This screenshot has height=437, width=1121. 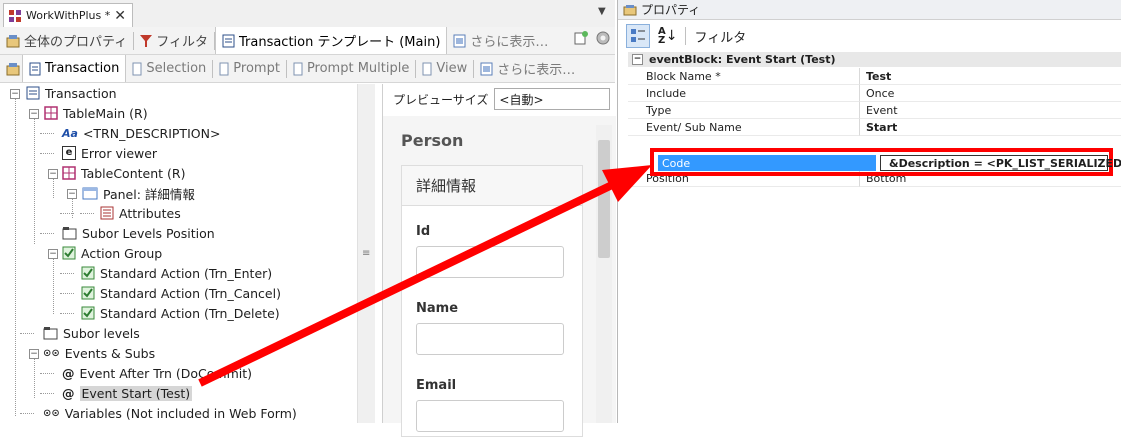 What do you see at coordinates (869, 10) in the screenshot?
I see `properties-title-bar: プロパティ` at bounding box center [869, 10].